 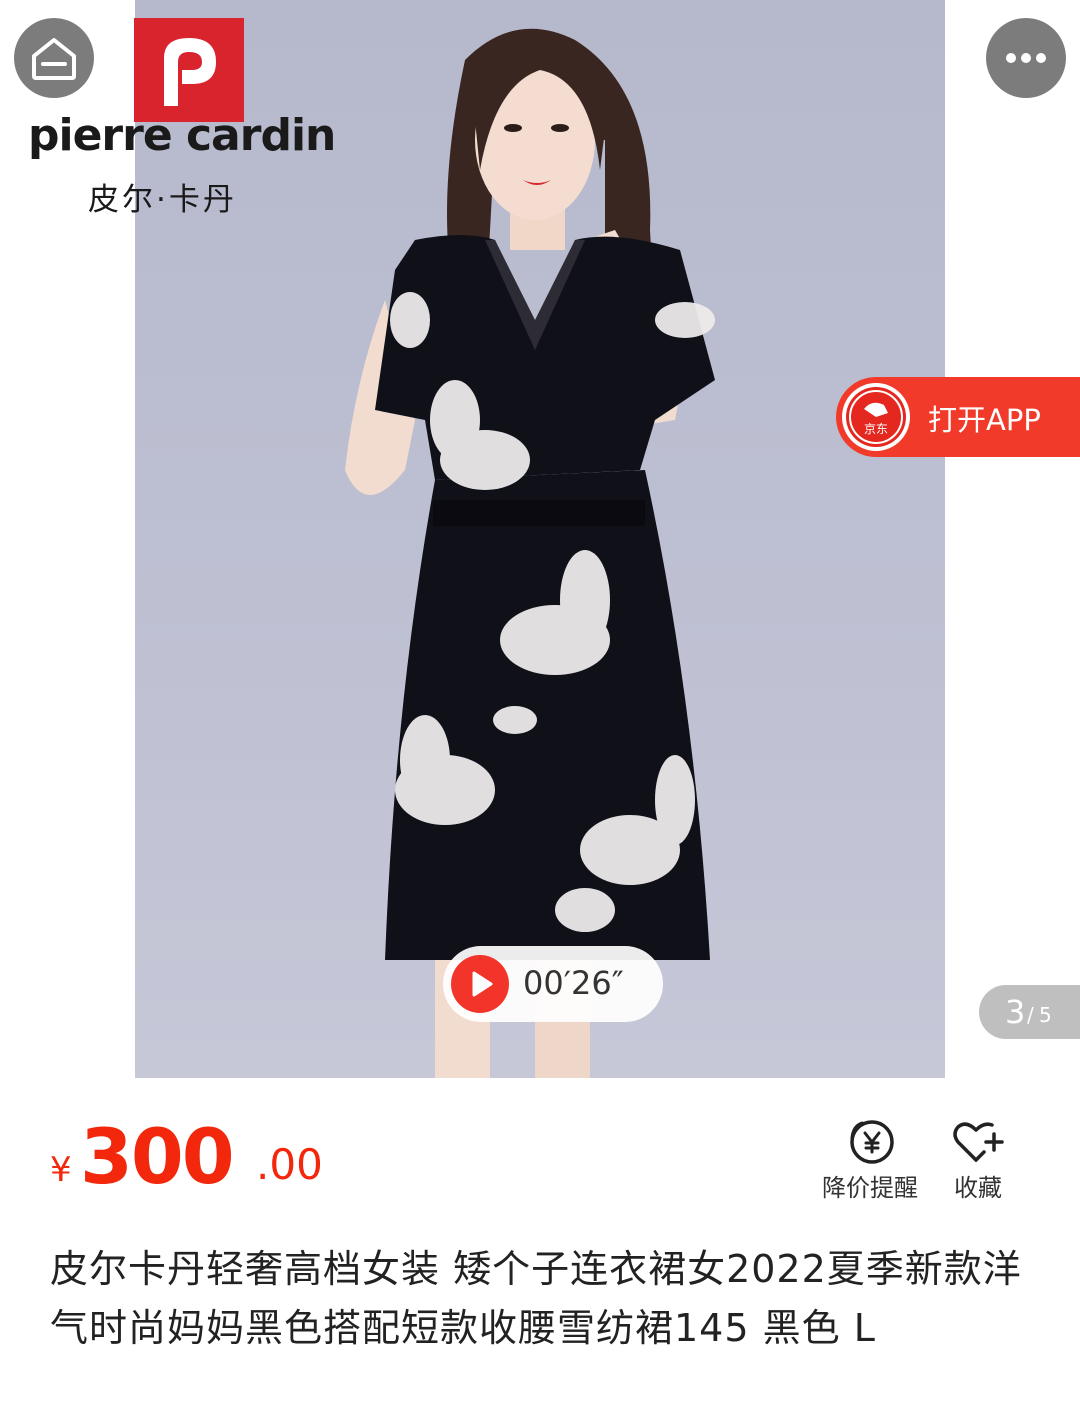 I want to click on brand-name-cn: 皮尔·卡丹, so click(x=162, y=200).